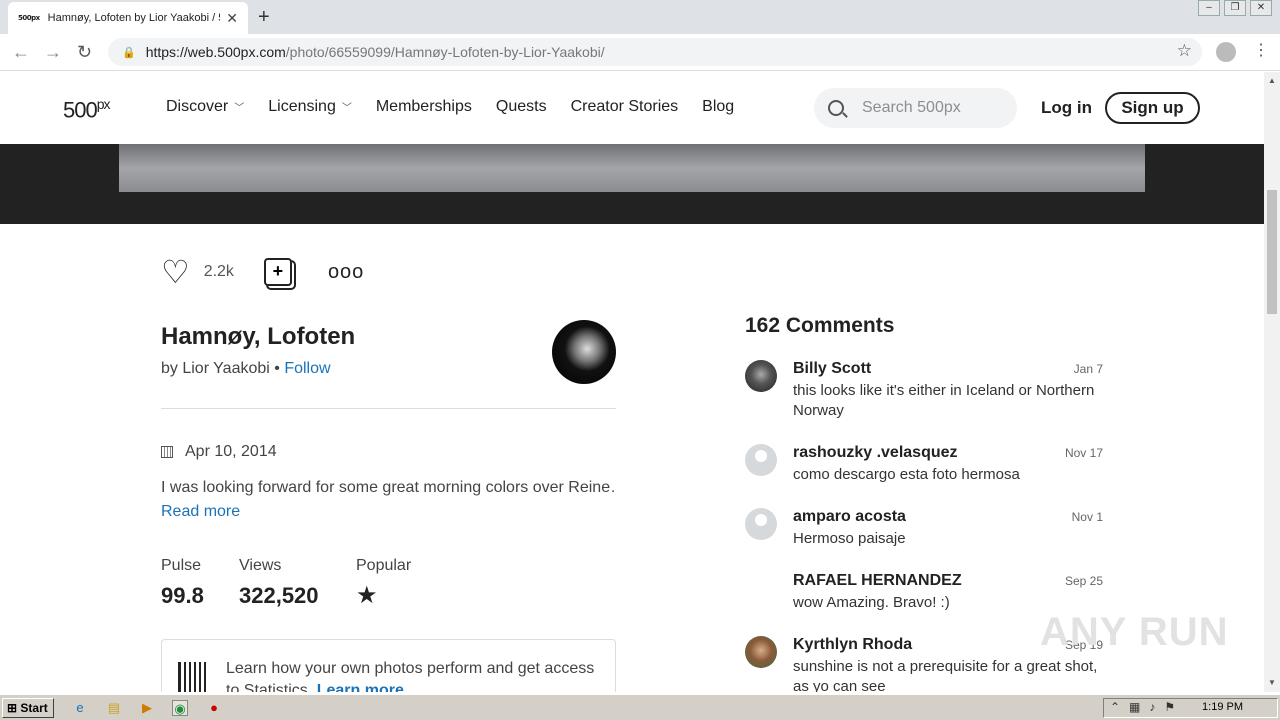  I want to click on commenter-name: rashouzky .velasquez, so click(875, 453).